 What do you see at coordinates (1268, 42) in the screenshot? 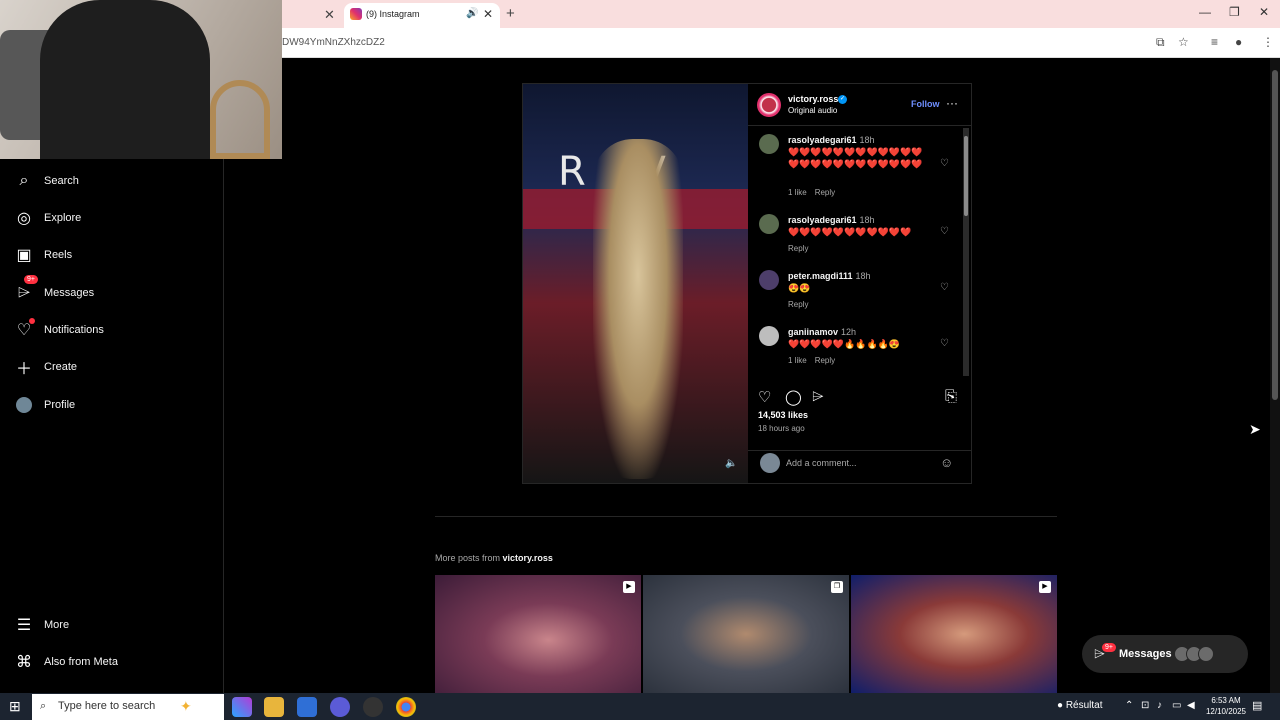
I see `kebab-menu-icon: ⋮` at bounding box center [1268, 42].